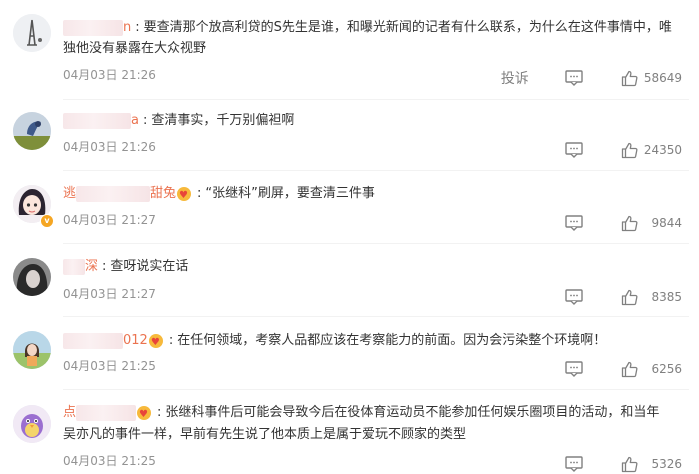 The image size is (699, 474). What do you see at coordinates (105, 341) in the screenshot?
I see `user-name: 012` at bounding box center [105, 341].